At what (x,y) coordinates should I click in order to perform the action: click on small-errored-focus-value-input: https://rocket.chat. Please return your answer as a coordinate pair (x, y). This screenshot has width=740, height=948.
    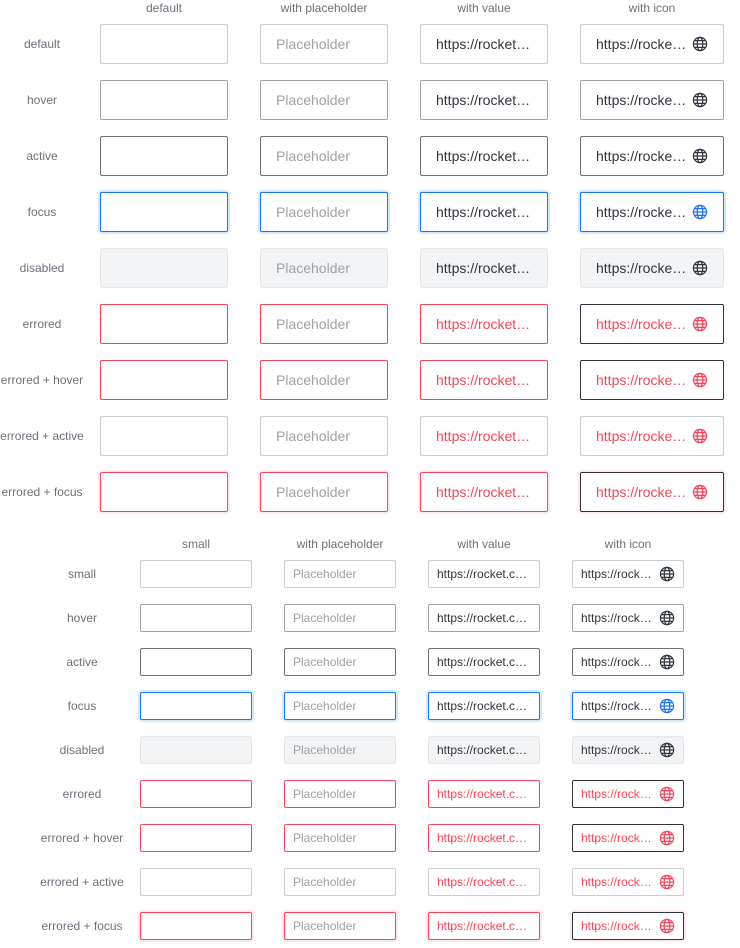
    Looking at the image, I should click on (484, 926).